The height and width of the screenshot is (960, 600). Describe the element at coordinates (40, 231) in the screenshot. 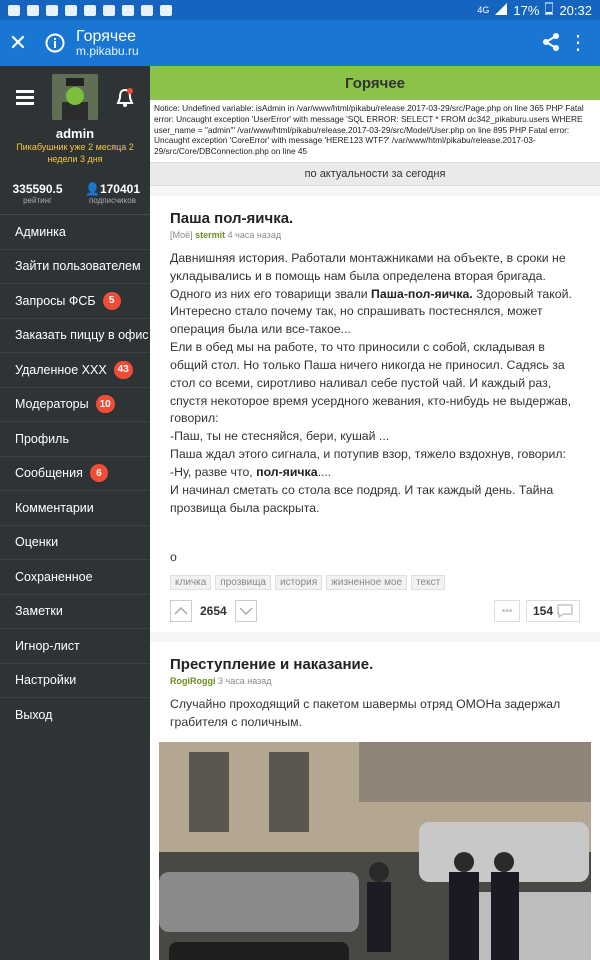

I see `sidebar-item-label: Админка` at that location.